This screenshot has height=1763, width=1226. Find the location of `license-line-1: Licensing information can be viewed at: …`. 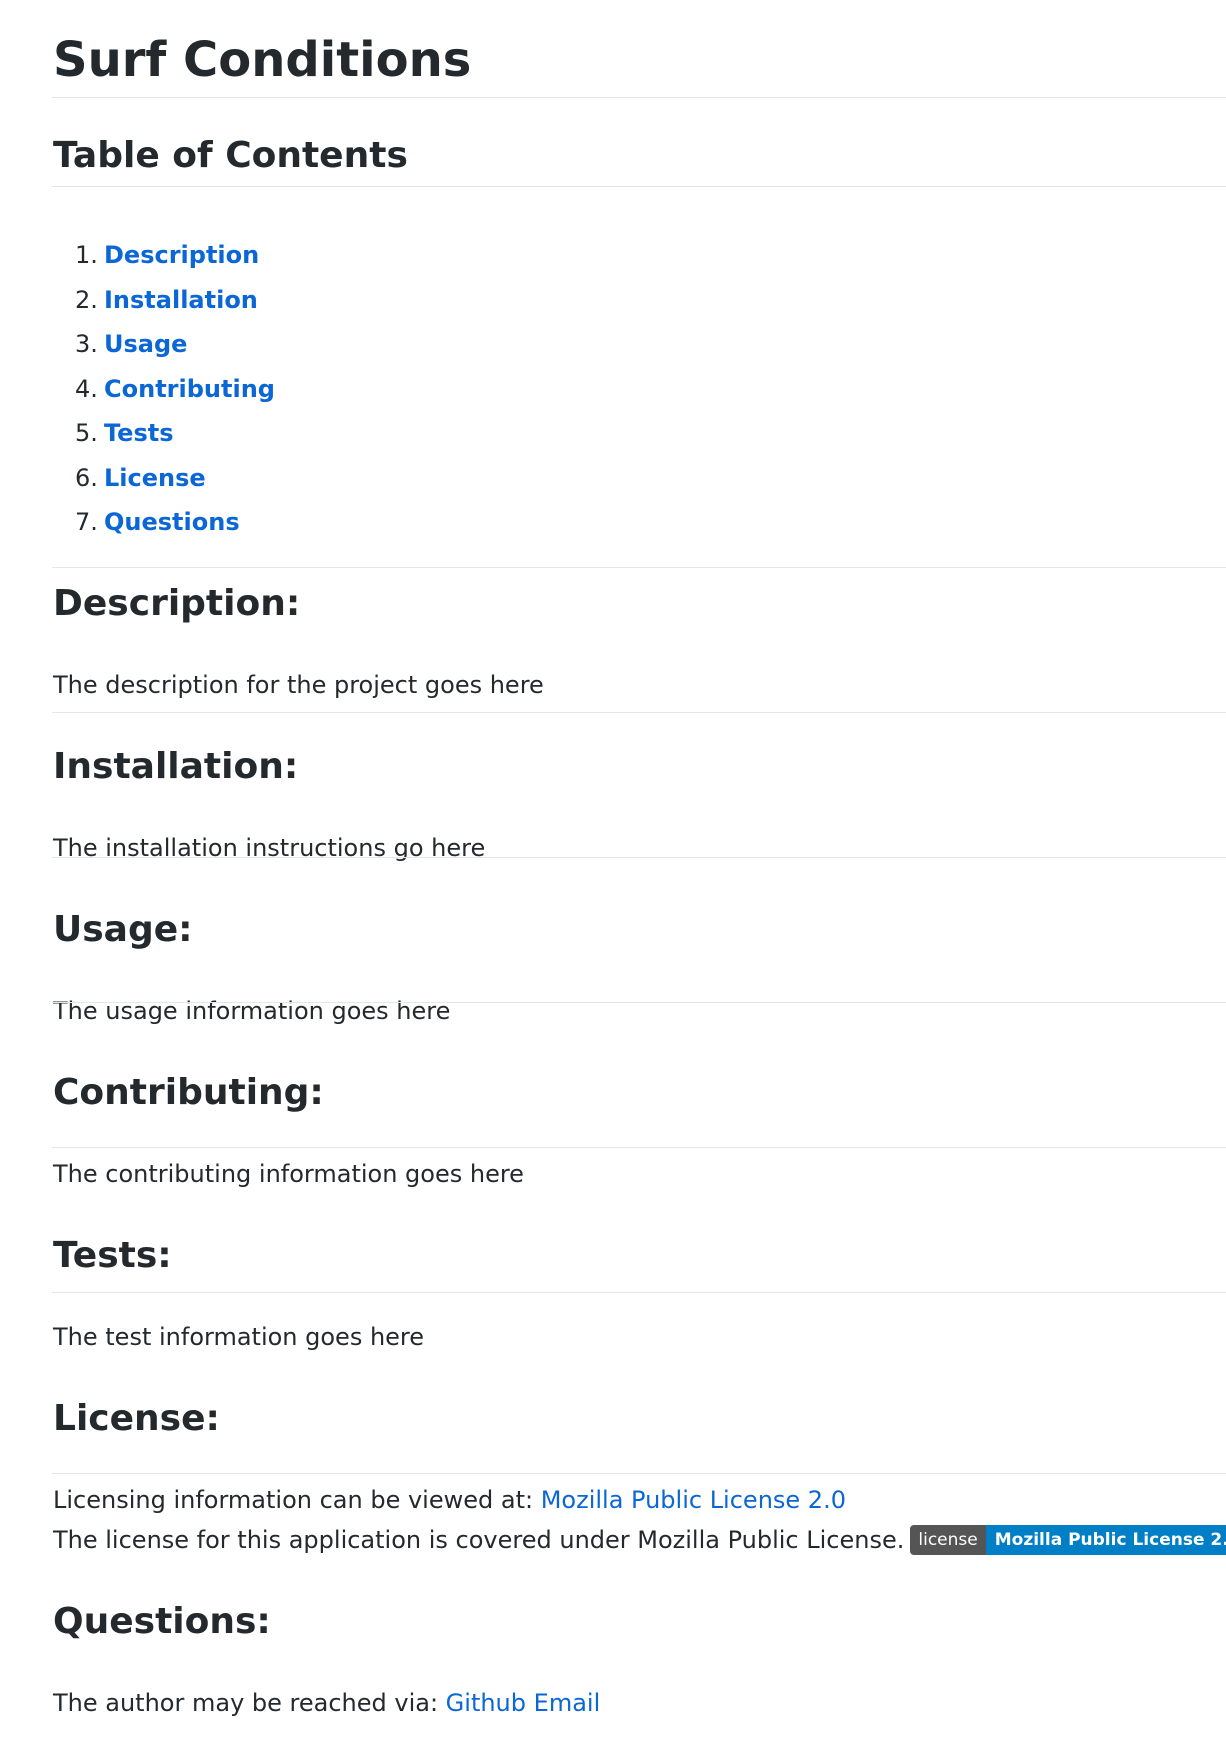

license-line-1: Licensing information can be viewed at: … is located at coordinates (449, 1500).